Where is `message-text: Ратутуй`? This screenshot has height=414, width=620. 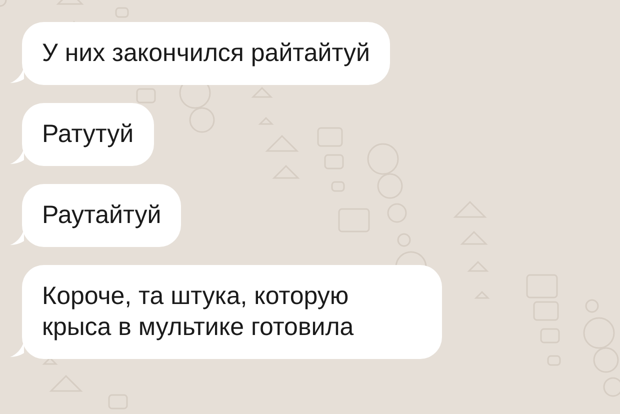
message-text: Ратутуй is located at coordinates (88, 134).